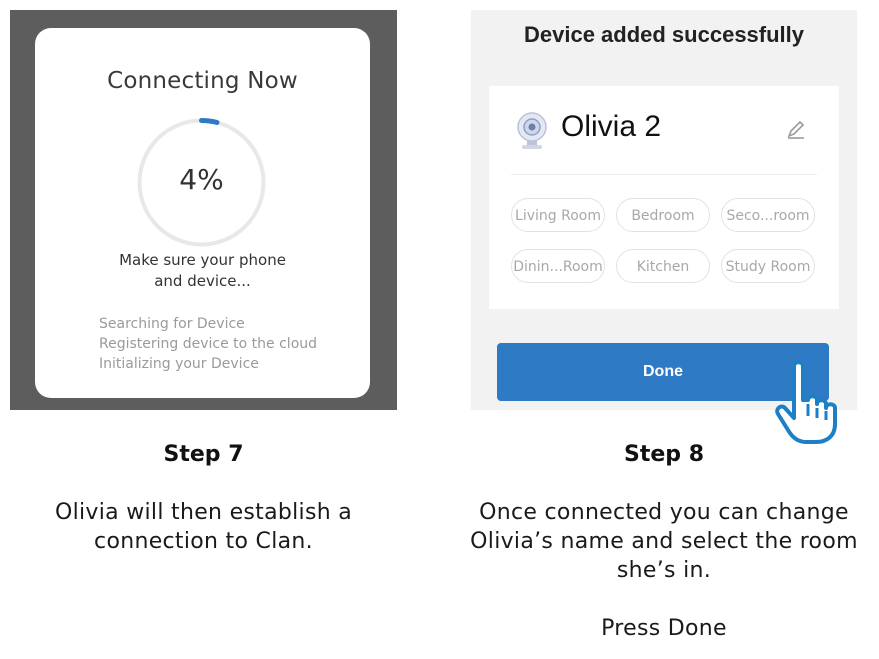  I want to click on step8-caption-line1: Once connected you can change, so click(664, 512).